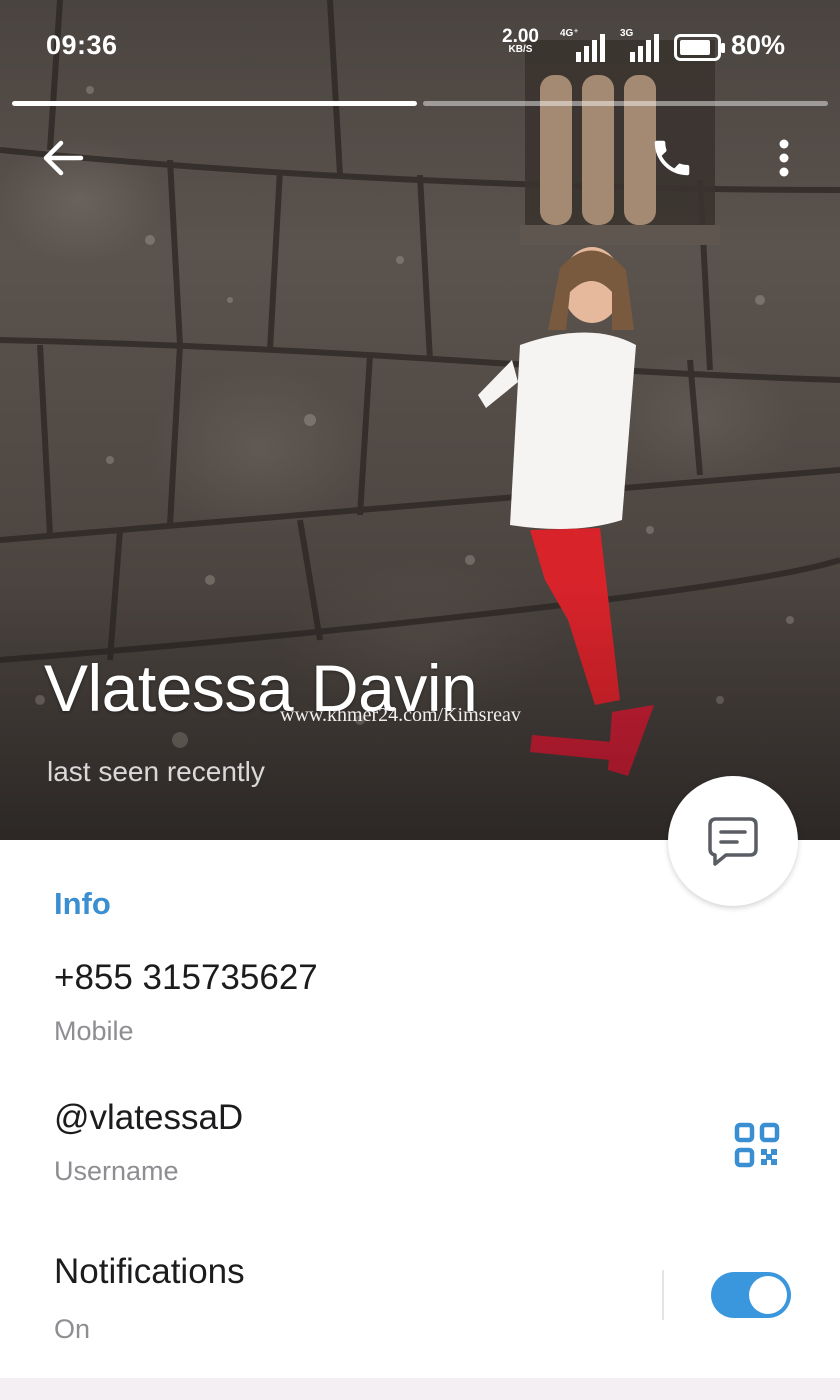  Describe the element at coordinates (148, 1118) in the screenshot. I see `username-value: @vlatessaD` at that location.